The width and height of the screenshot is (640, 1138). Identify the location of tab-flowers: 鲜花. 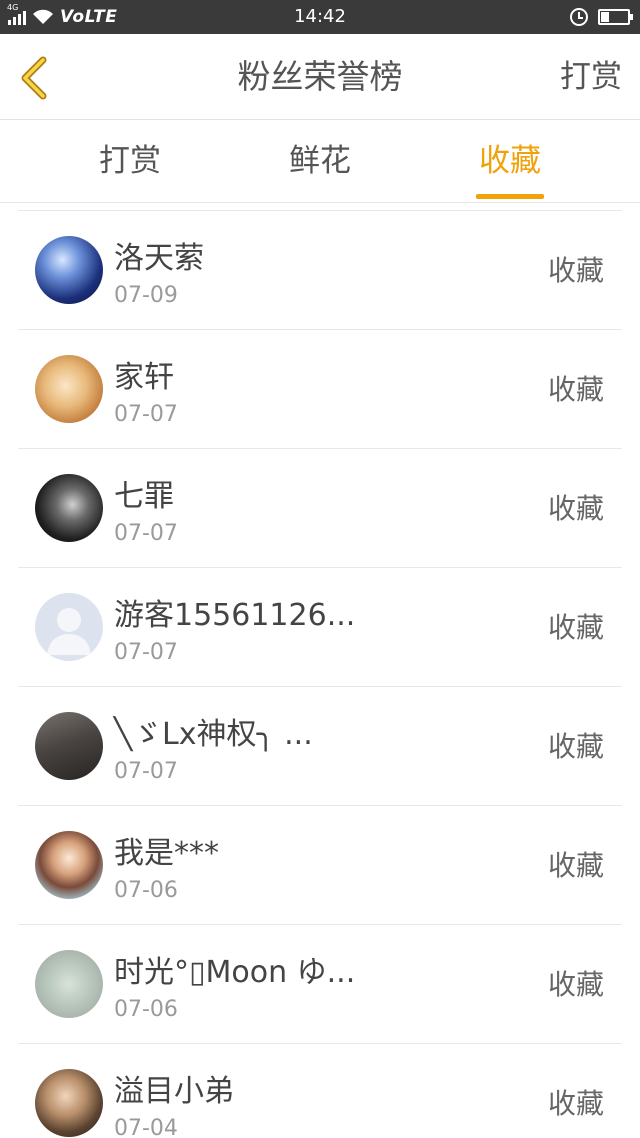
(320, 162).